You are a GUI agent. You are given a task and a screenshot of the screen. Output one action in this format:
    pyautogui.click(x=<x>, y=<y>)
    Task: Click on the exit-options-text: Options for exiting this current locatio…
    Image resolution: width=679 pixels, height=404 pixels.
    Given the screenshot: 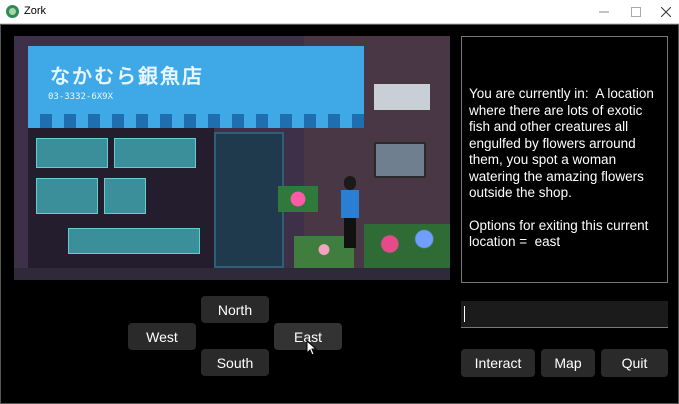 What is the action you would take?
    pyautogui.click(x=561, y=233)
    